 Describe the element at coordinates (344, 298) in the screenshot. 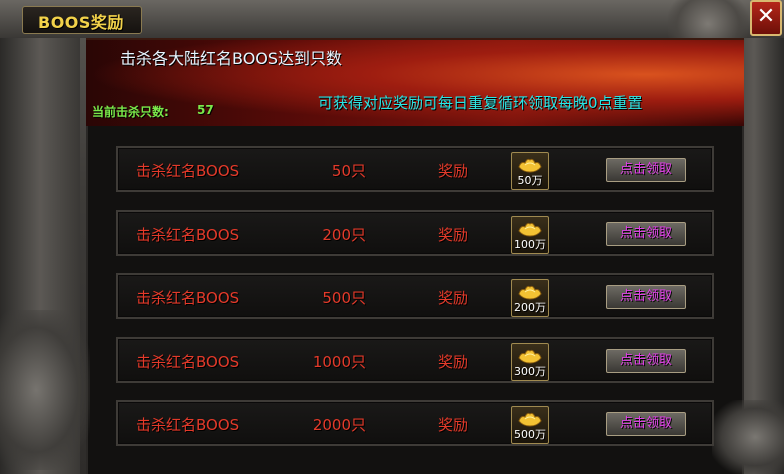

I see `row-kill-count: 500只` at that location.